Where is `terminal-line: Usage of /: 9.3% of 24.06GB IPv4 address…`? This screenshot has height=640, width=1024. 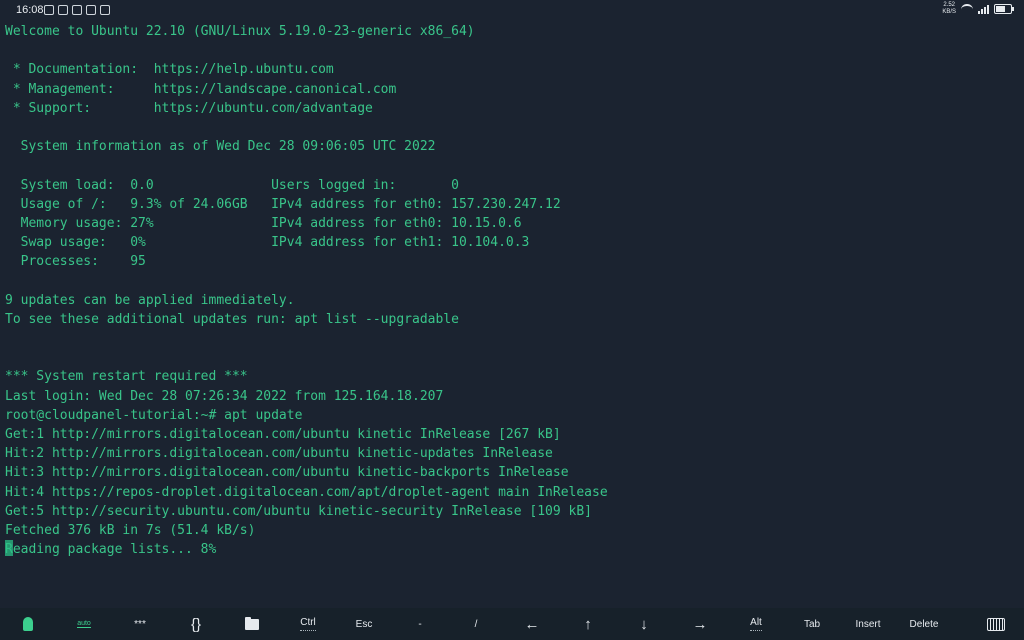
terminal-line: Usage of /: 9.3% of 24.06GB IPv4 address… is located at coordinates (283, 204).